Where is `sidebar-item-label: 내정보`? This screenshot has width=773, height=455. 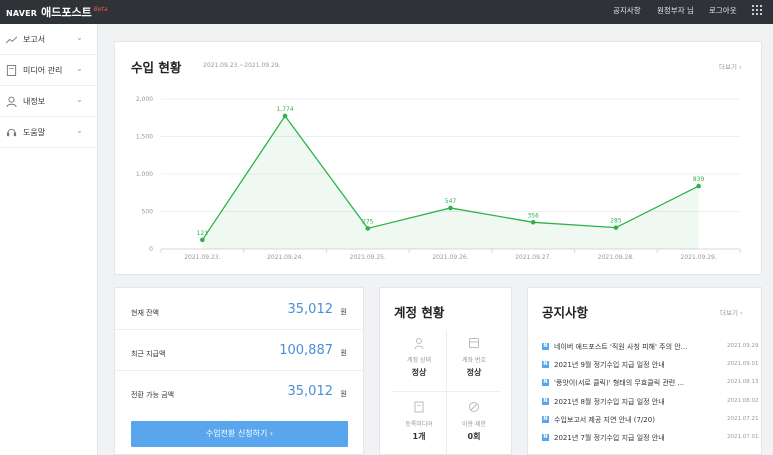 sidebar-item-label: 내정보 is located at coordinates (34, 101).